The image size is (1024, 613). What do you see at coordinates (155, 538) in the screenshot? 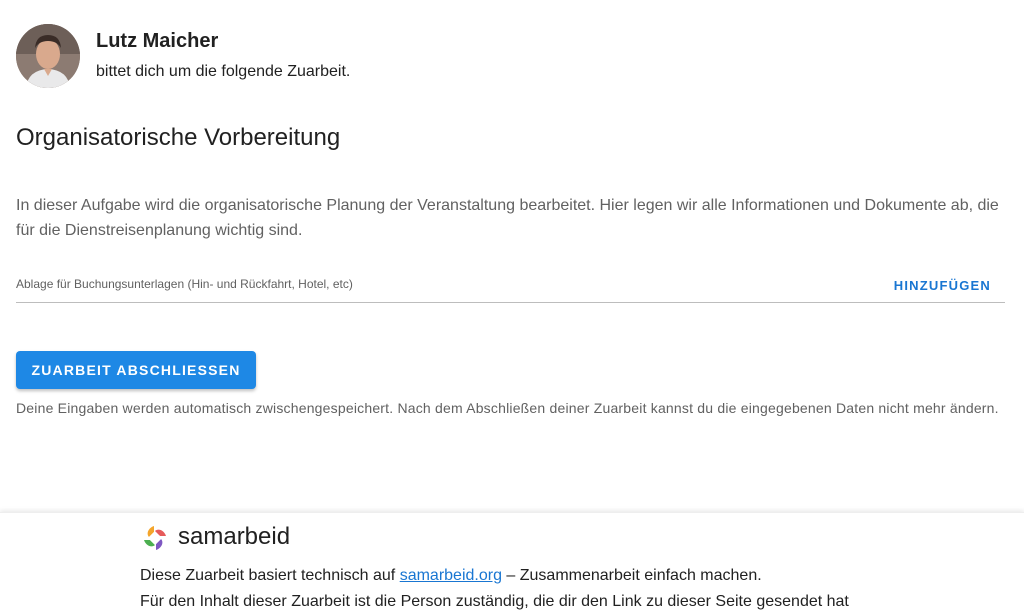
I see `samarbeid-logo-icon` at bounding box center [155, 538].